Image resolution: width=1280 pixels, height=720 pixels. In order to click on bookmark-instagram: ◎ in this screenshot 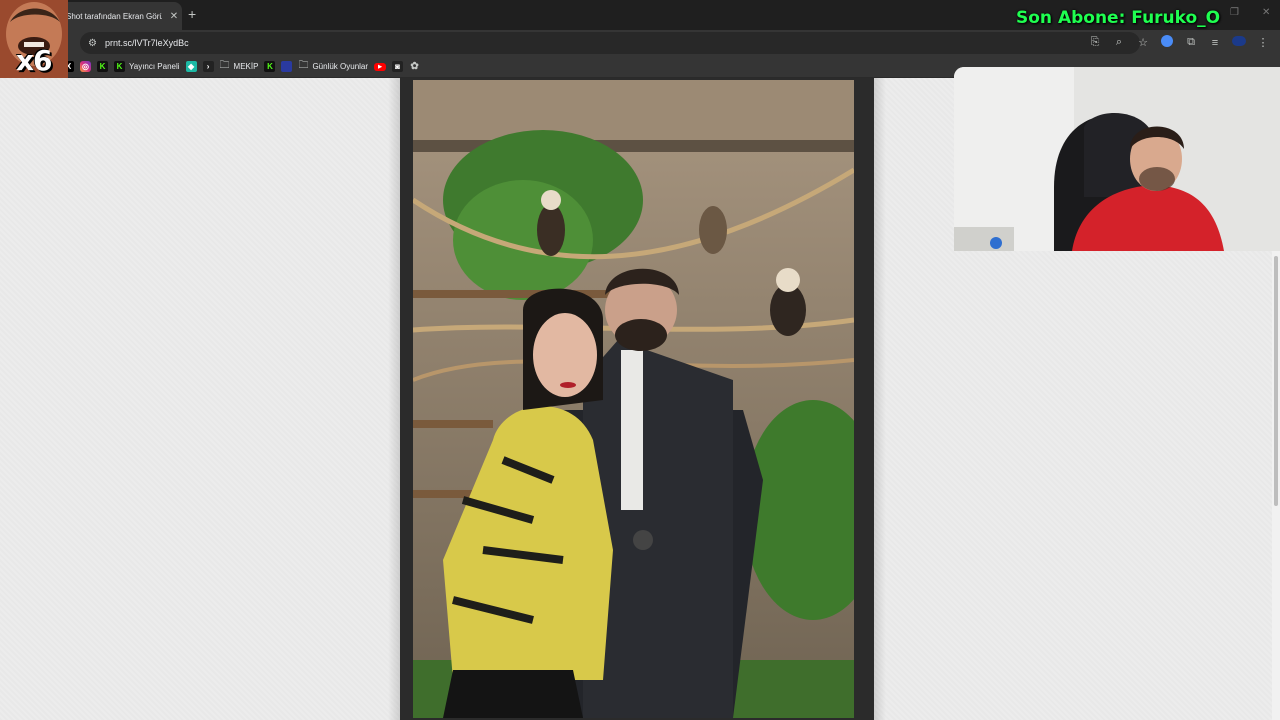, I will do `click(85, 66)`.